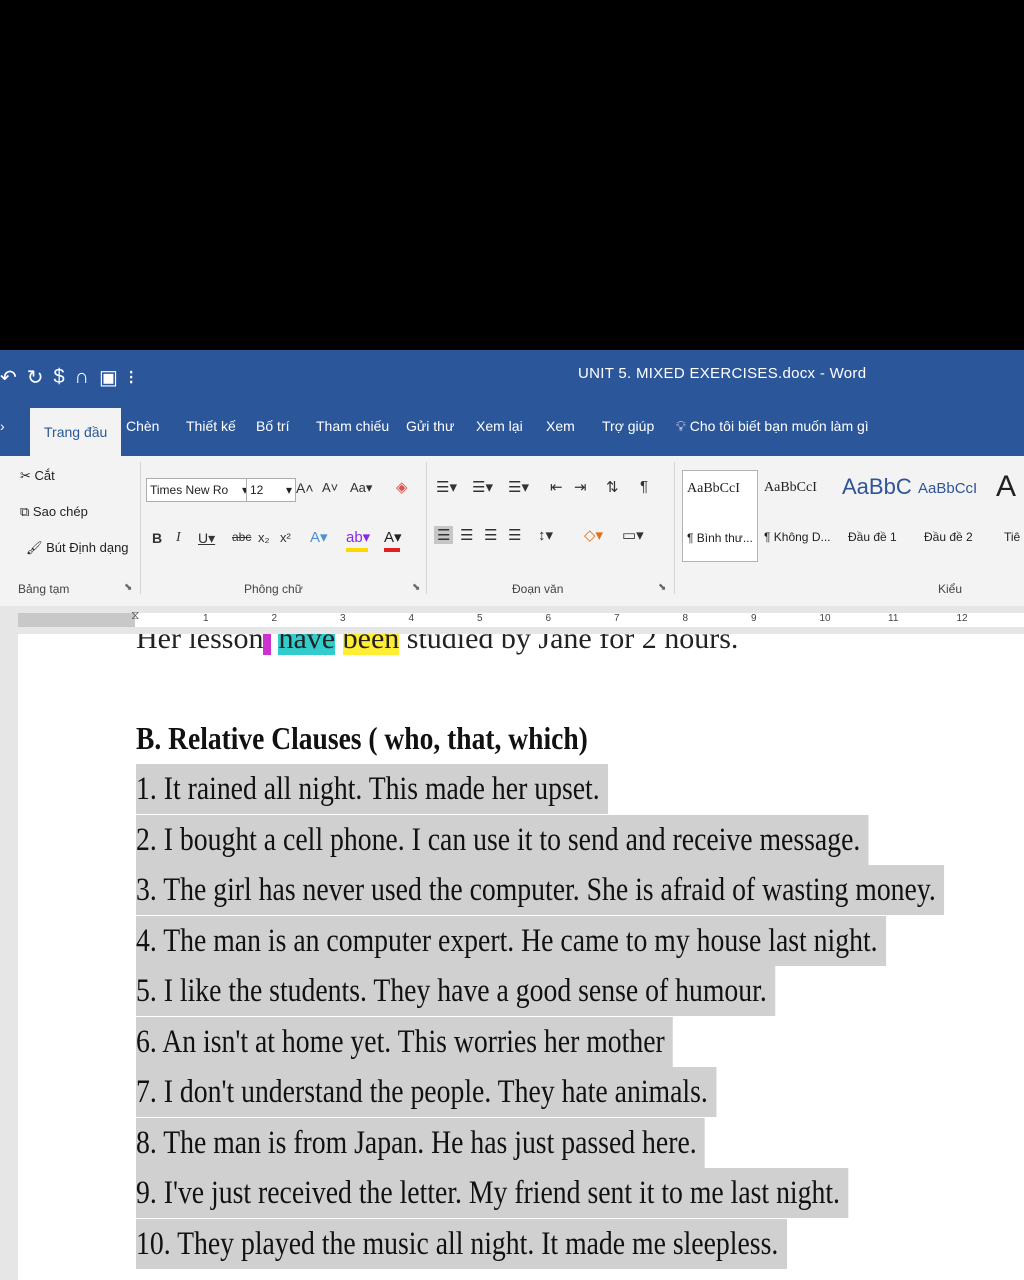 The width and height of the screenshot is (1024, 1280). I want to click on tab-view: Xem, so click(560, 426).